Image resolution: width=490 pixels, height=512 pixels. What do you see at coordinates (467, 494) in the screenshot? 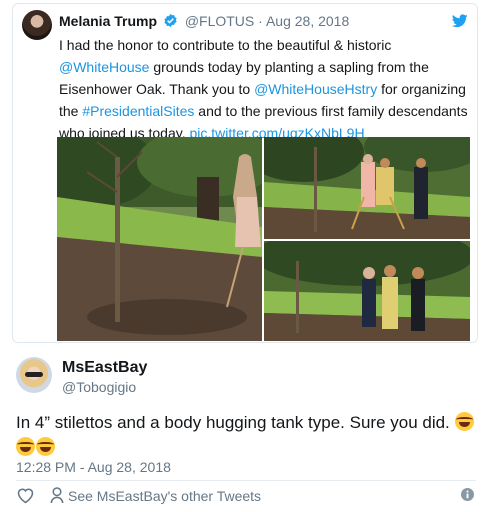
I see `info-icon` at bounding box center [467, 494].